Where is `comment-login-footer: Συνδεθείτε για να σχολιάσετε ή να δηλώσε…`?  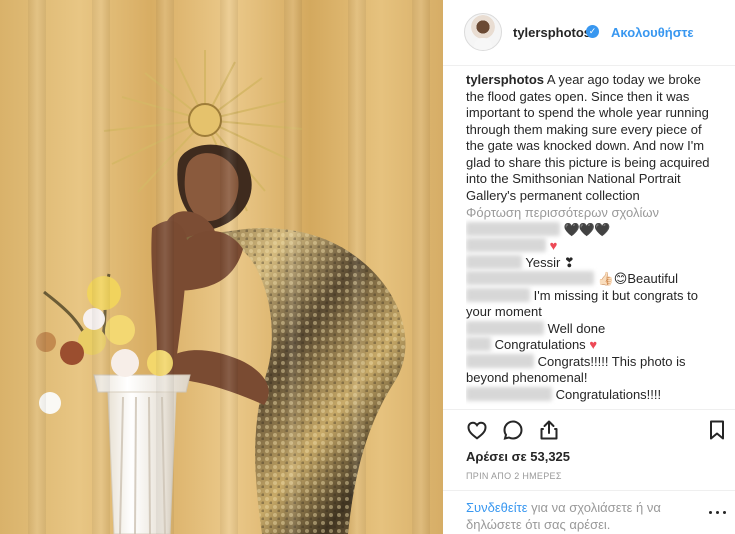 comment-login-footer: Συνδεθείτε για να σχολιάσετε ή να δηλώσε… is located at coordinates (589, 512).